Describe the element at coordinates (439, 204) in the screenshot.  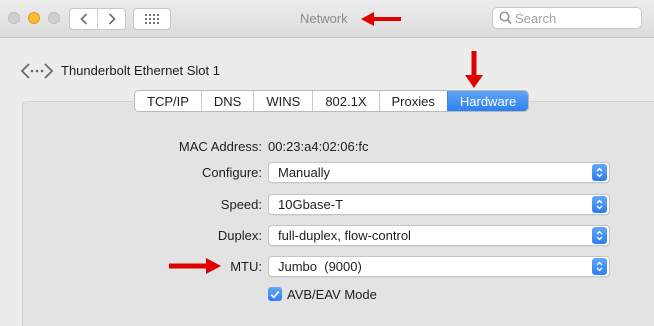
I see `speed-popup: 10Gbase-T` at that location.